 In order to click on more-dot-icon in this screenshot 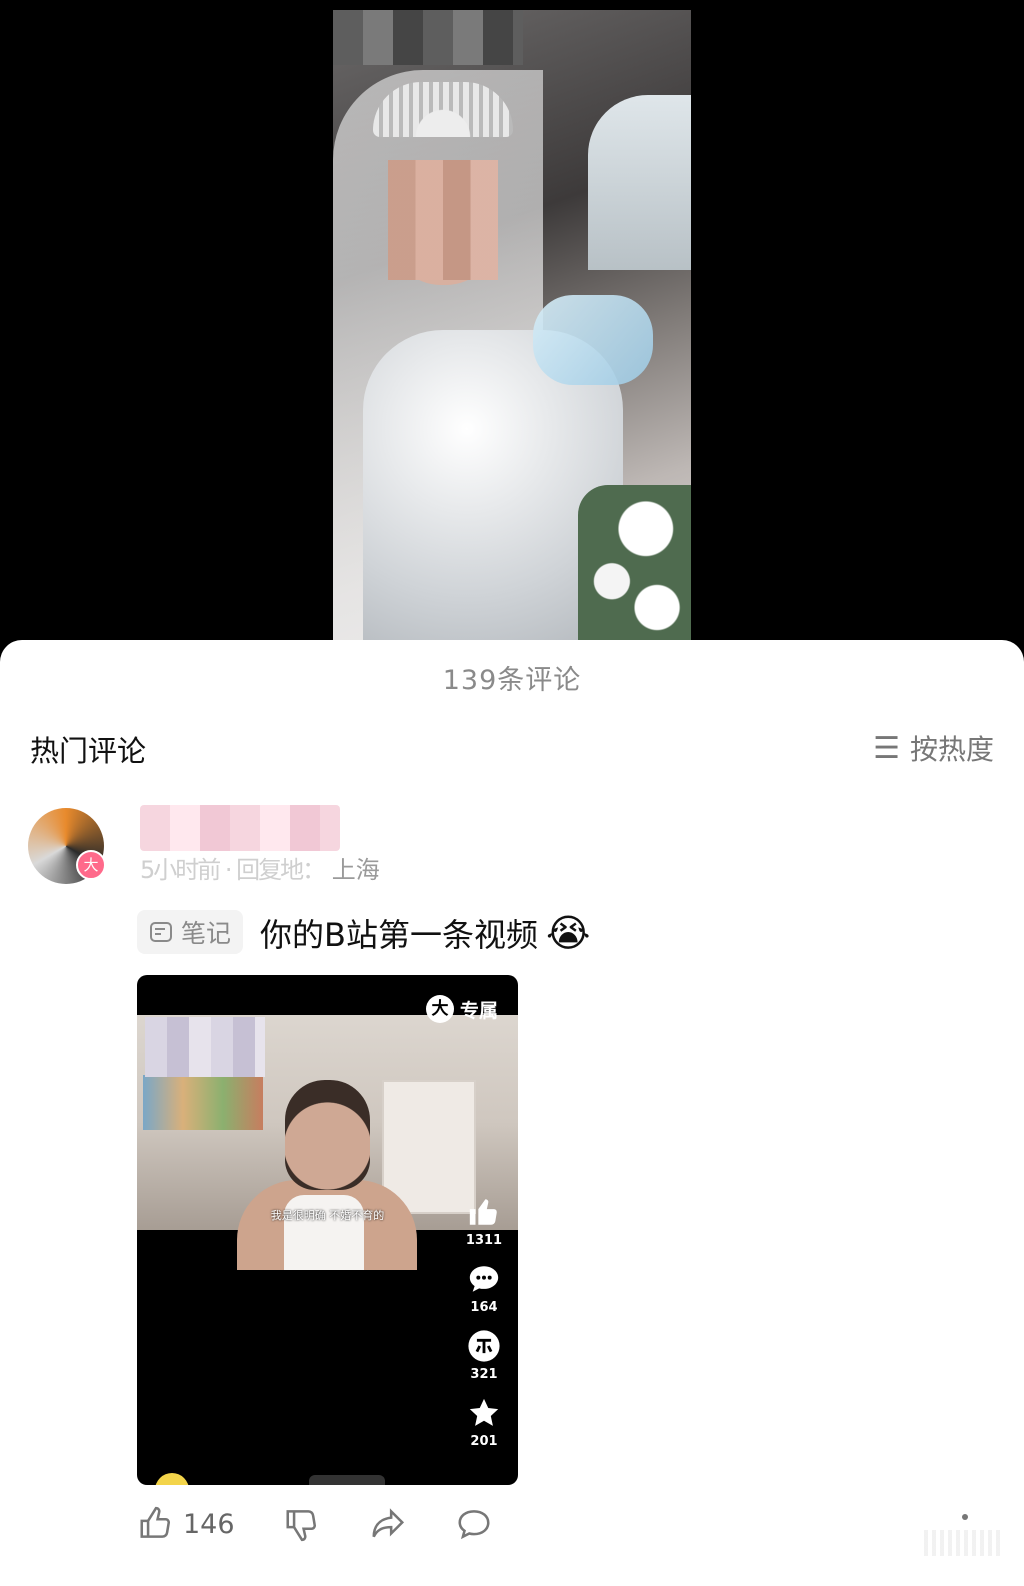, I will do `click(965, 1517)`.